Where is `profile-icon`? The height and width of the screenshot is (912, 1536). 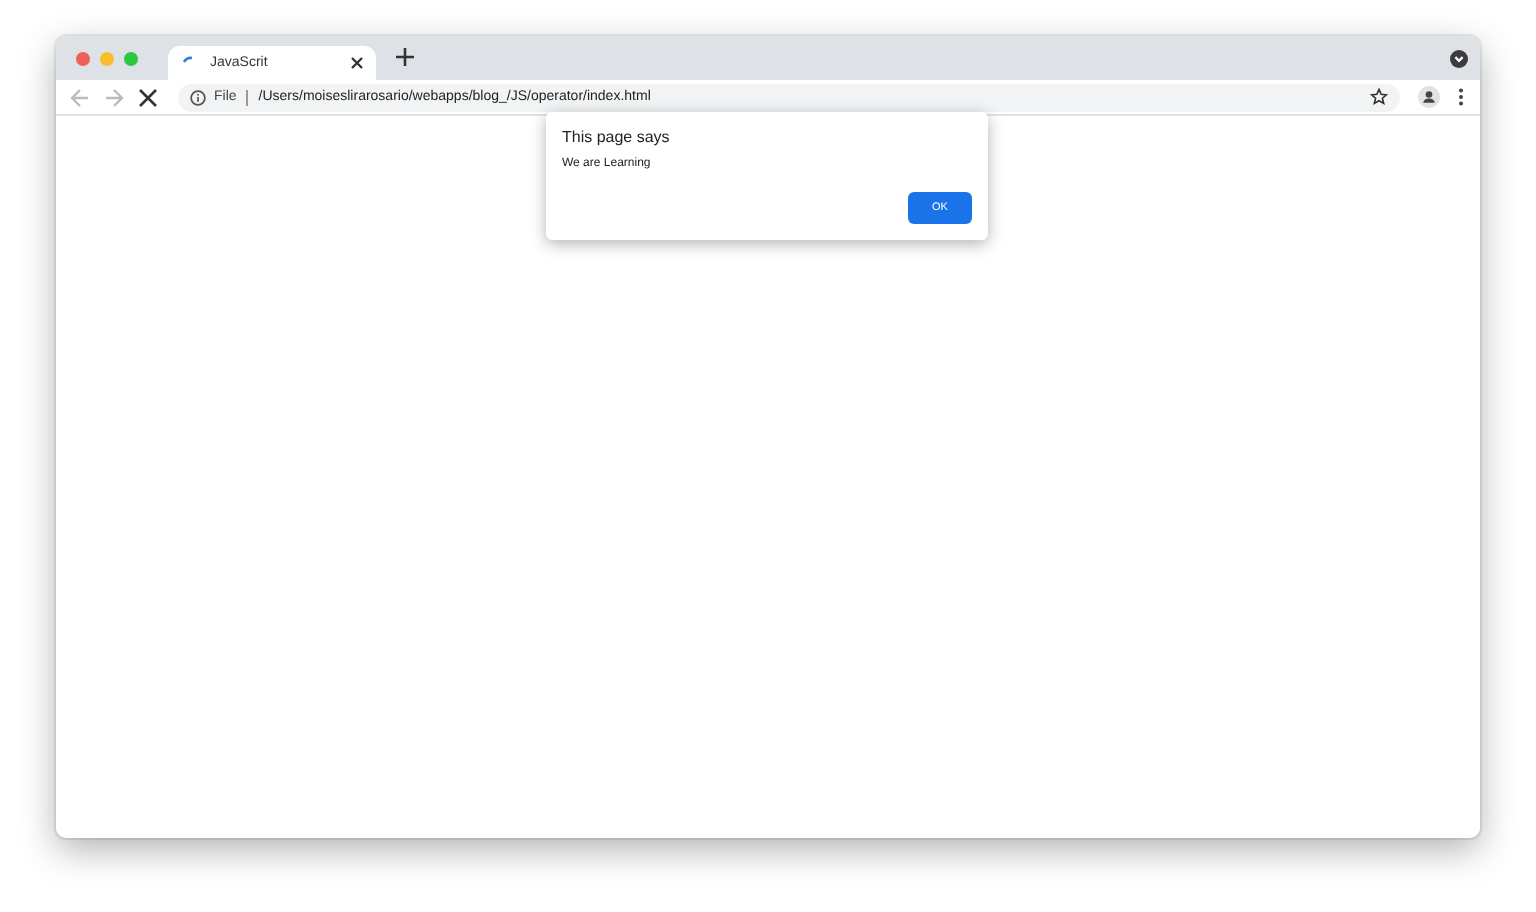
profile-icon is located at coordinates (1429, 97).